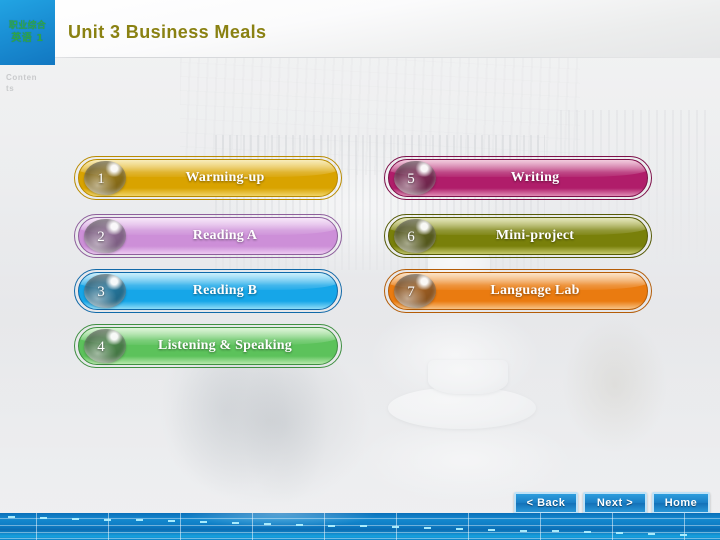  I want to click on menu-item-4: 4 Listening & Speaking, so click(208, 346).